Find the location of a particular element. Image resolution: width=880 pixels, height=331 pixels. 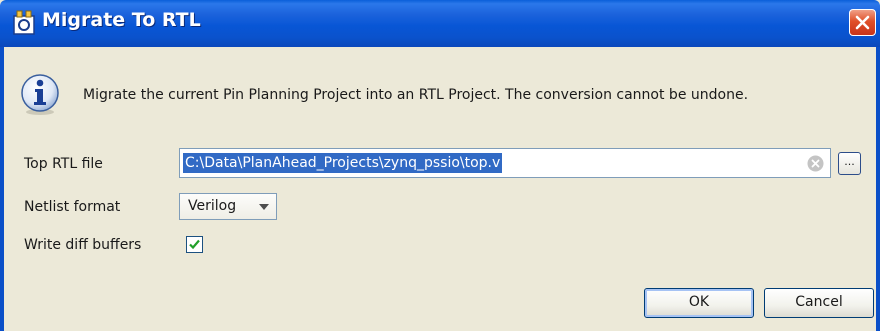

netlist-format-select: Verilog is located at coordinates (228, 206).